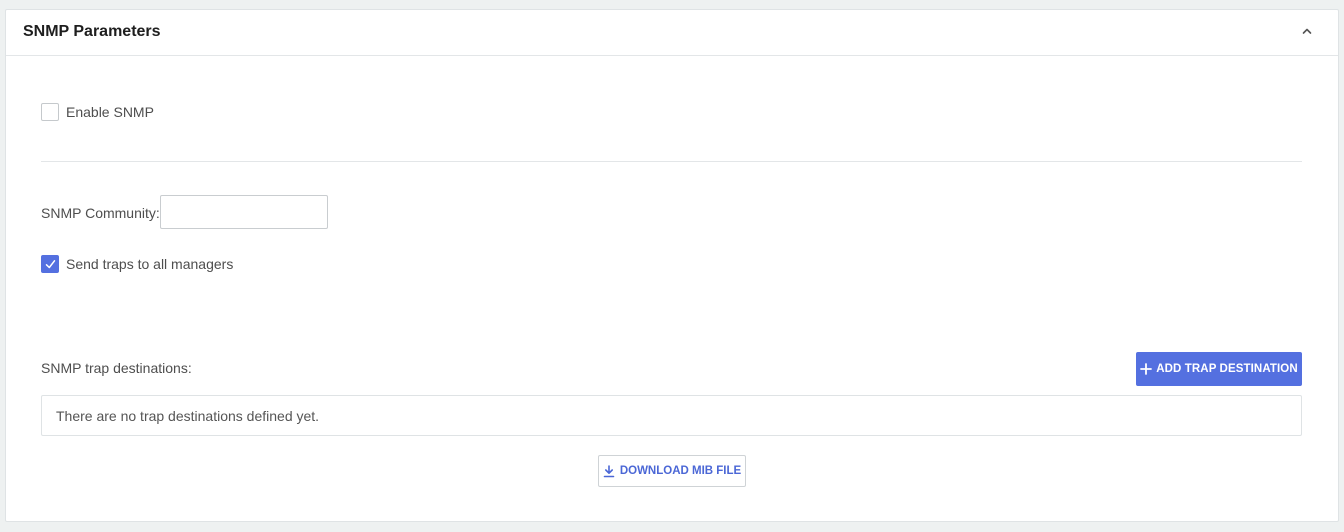 This screenshot has width=1344, height=532. I want to click on snmp-community-label: SNMP Community:, so click(100, 213).